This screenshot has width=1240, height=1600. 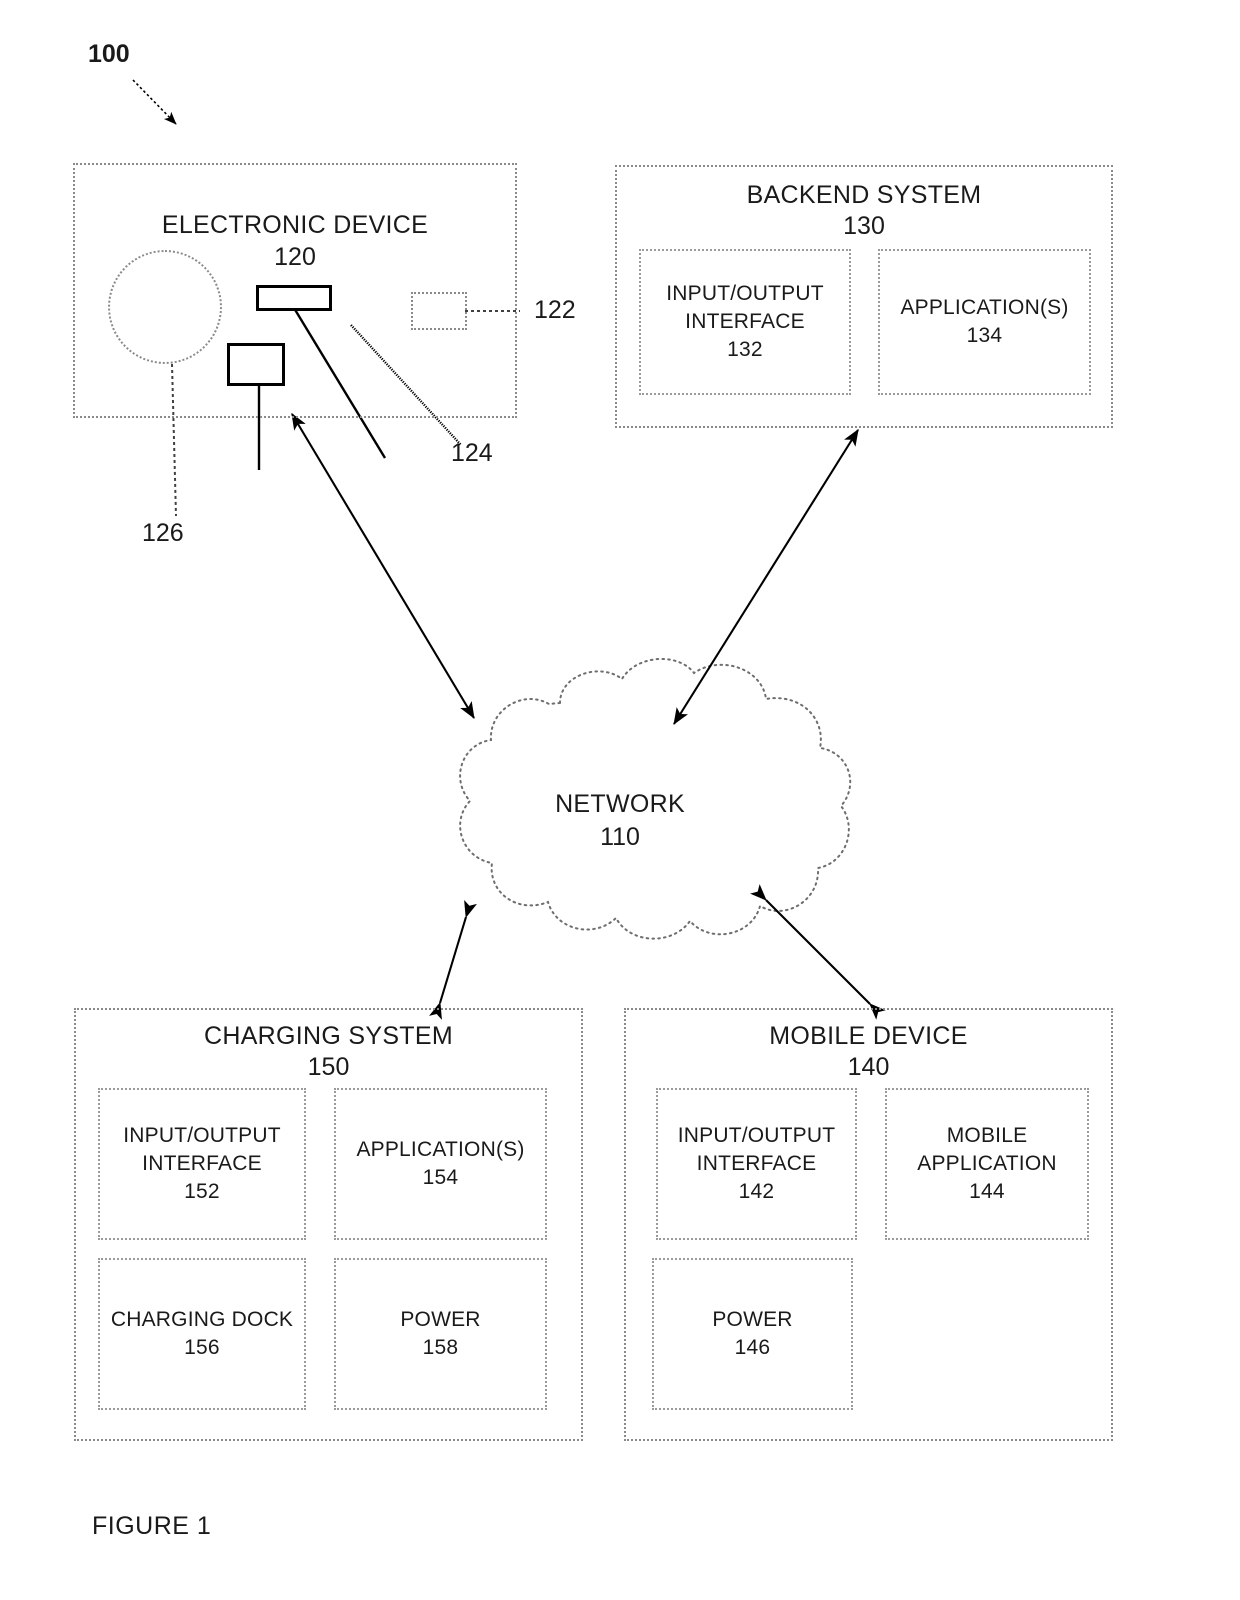 What do you see at coordinates (984, 322) in the screenshot?
I see `backend-applications-box: APPLICATION(S) 134` at bounding box center [984, 322].